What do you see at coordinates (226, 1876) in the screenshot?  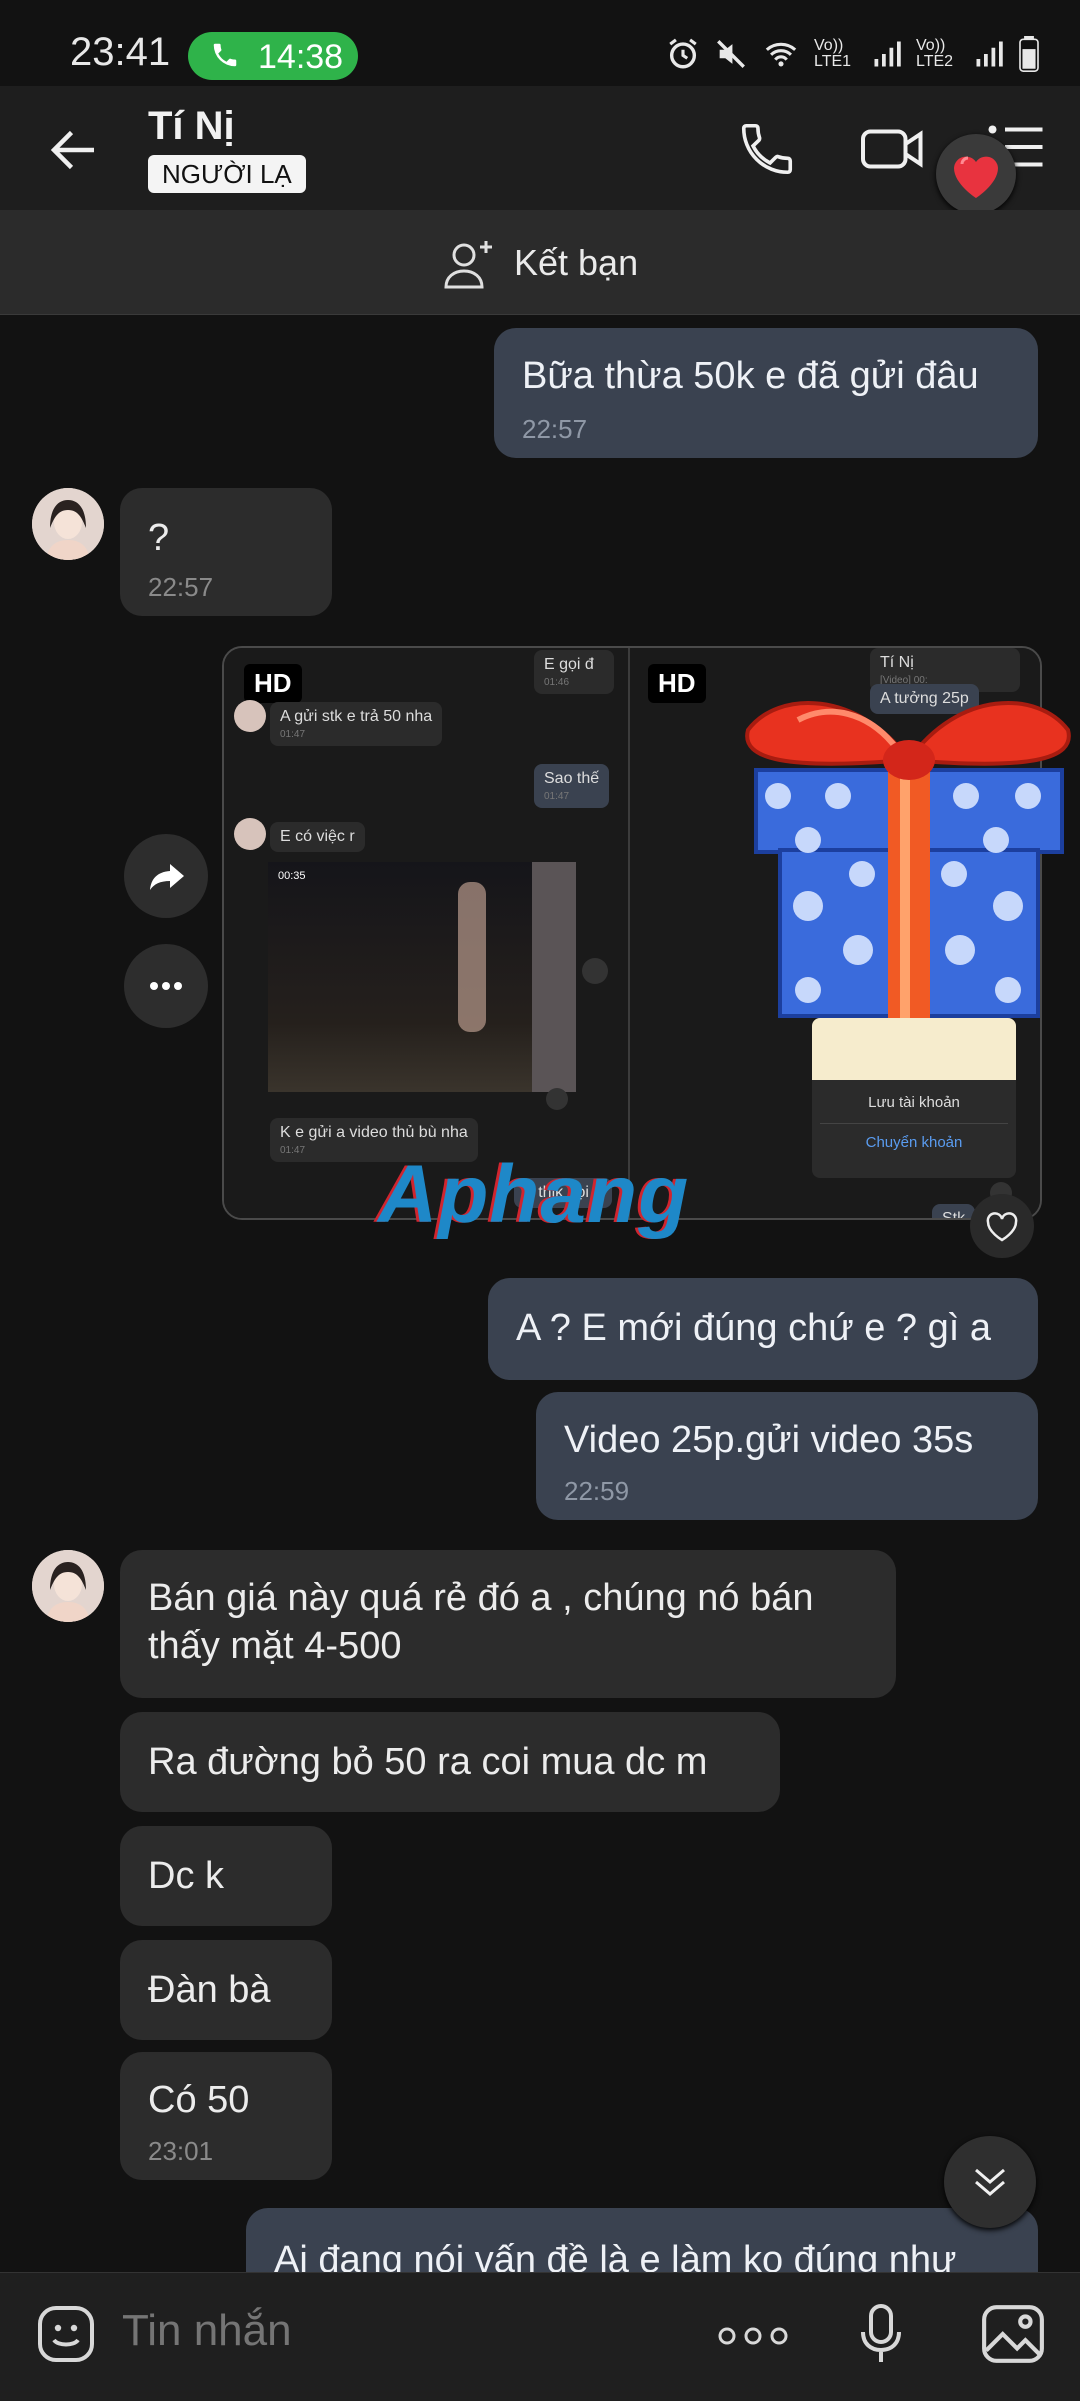 I see `incoming-message: Dc k` at bounding box center [226, 1876].